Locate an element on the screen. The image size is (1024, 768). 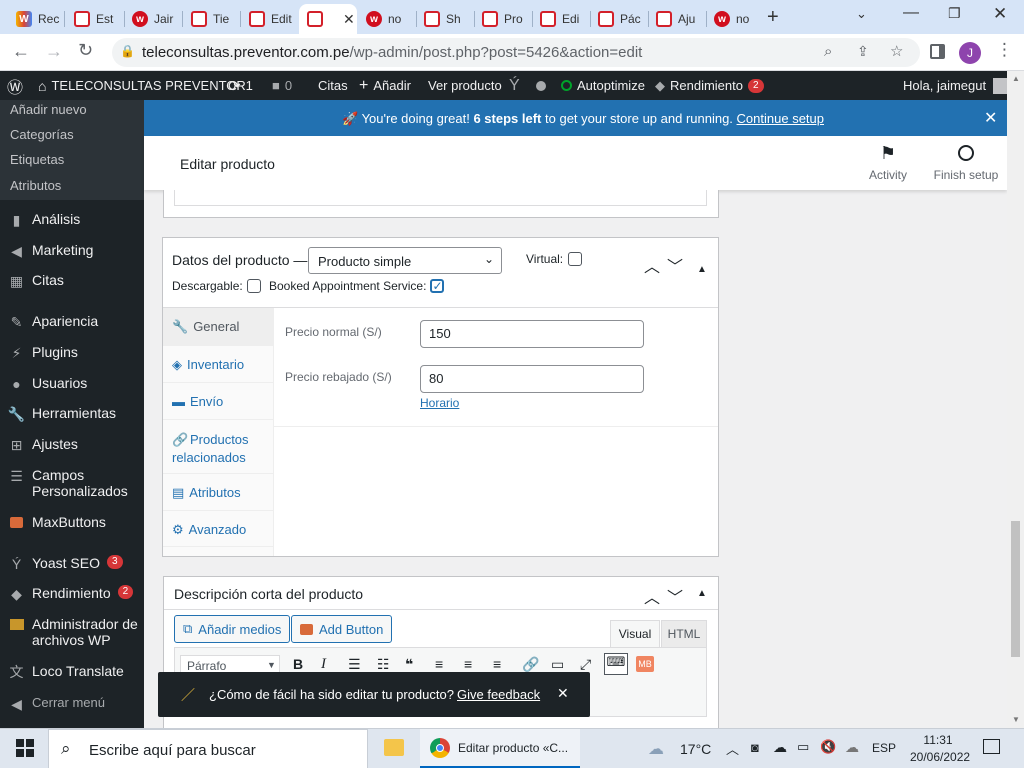
restore-icon: ❐ is located at coordinates (954, 13).